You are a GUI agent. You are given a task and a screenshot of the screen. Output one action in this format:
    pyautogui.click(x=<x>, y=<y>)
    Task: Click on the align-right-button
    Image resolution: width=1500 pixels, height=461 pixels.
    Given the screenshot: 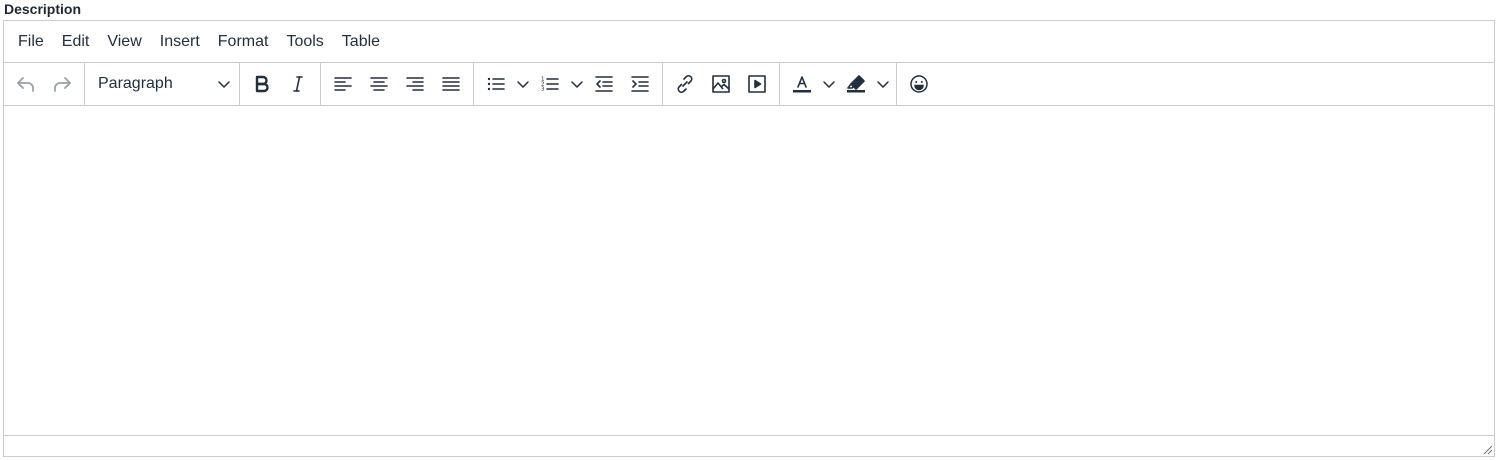 What is the action you would take?
    pyautogui.click(x=415, y=84)
    